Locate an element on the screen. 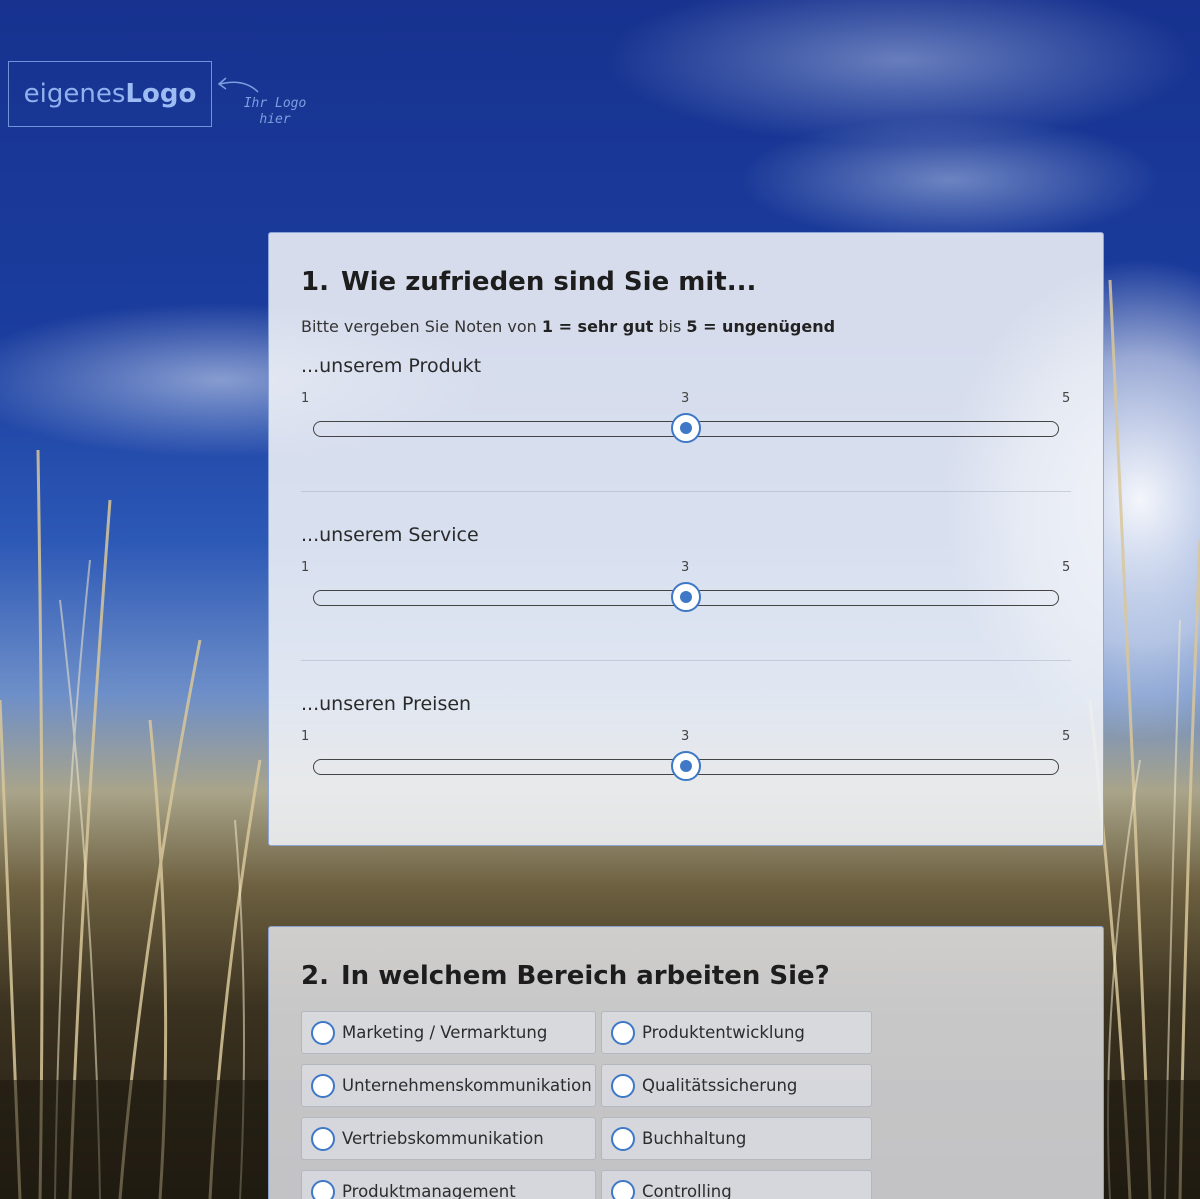  slider-label: ...unserem Service is located at coordinates (390, 535).